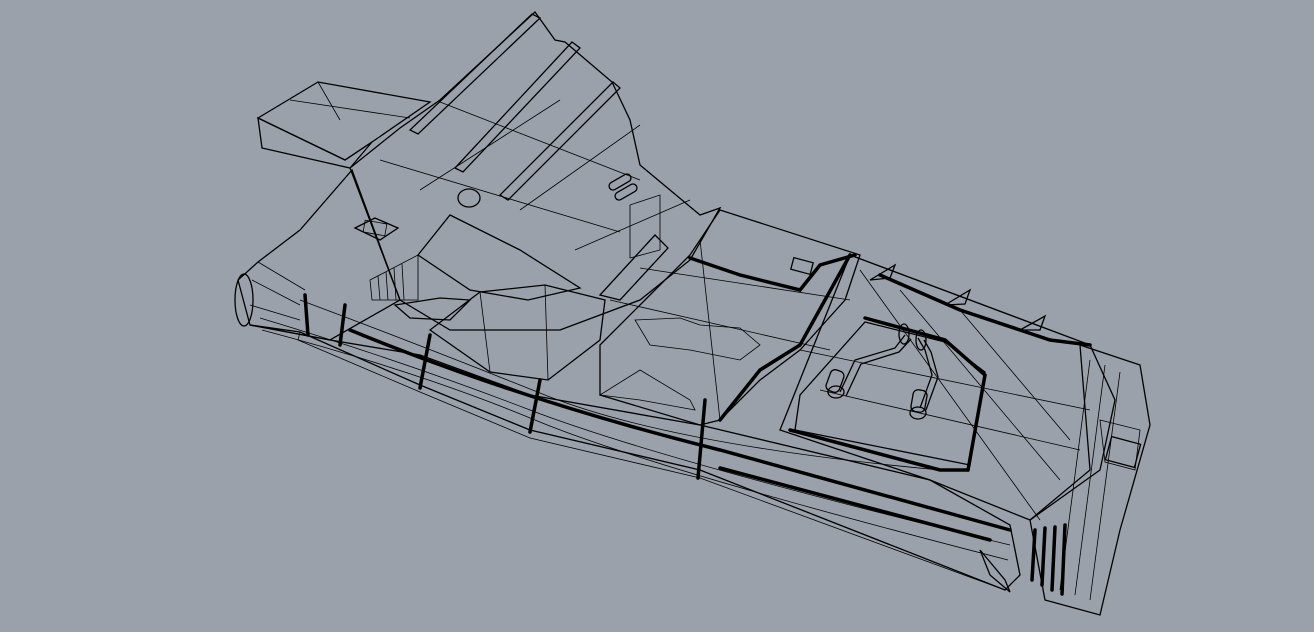 The width and height of the screenshot is (1314, 632). I want to click on front-end, so click(317, 254).